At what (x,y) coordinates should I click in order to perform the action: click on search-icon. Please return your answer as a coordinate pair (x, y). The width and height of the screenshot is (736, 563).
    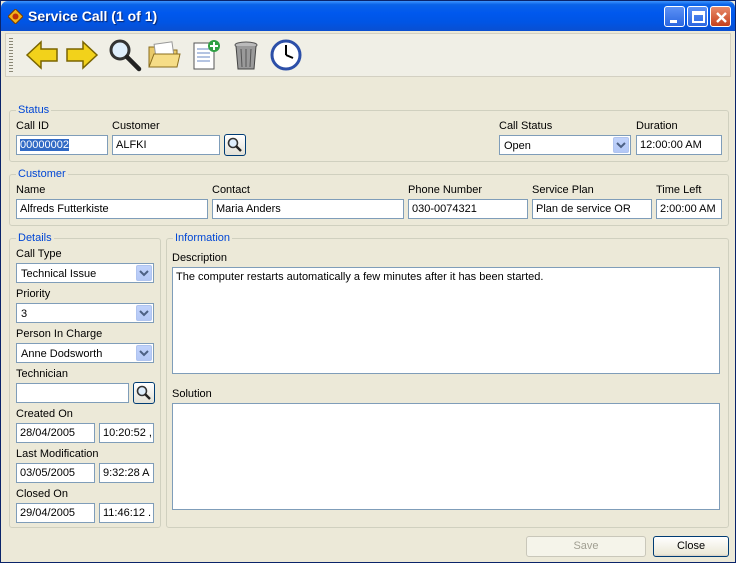
    Looking at the image, I should click on (124, 55).